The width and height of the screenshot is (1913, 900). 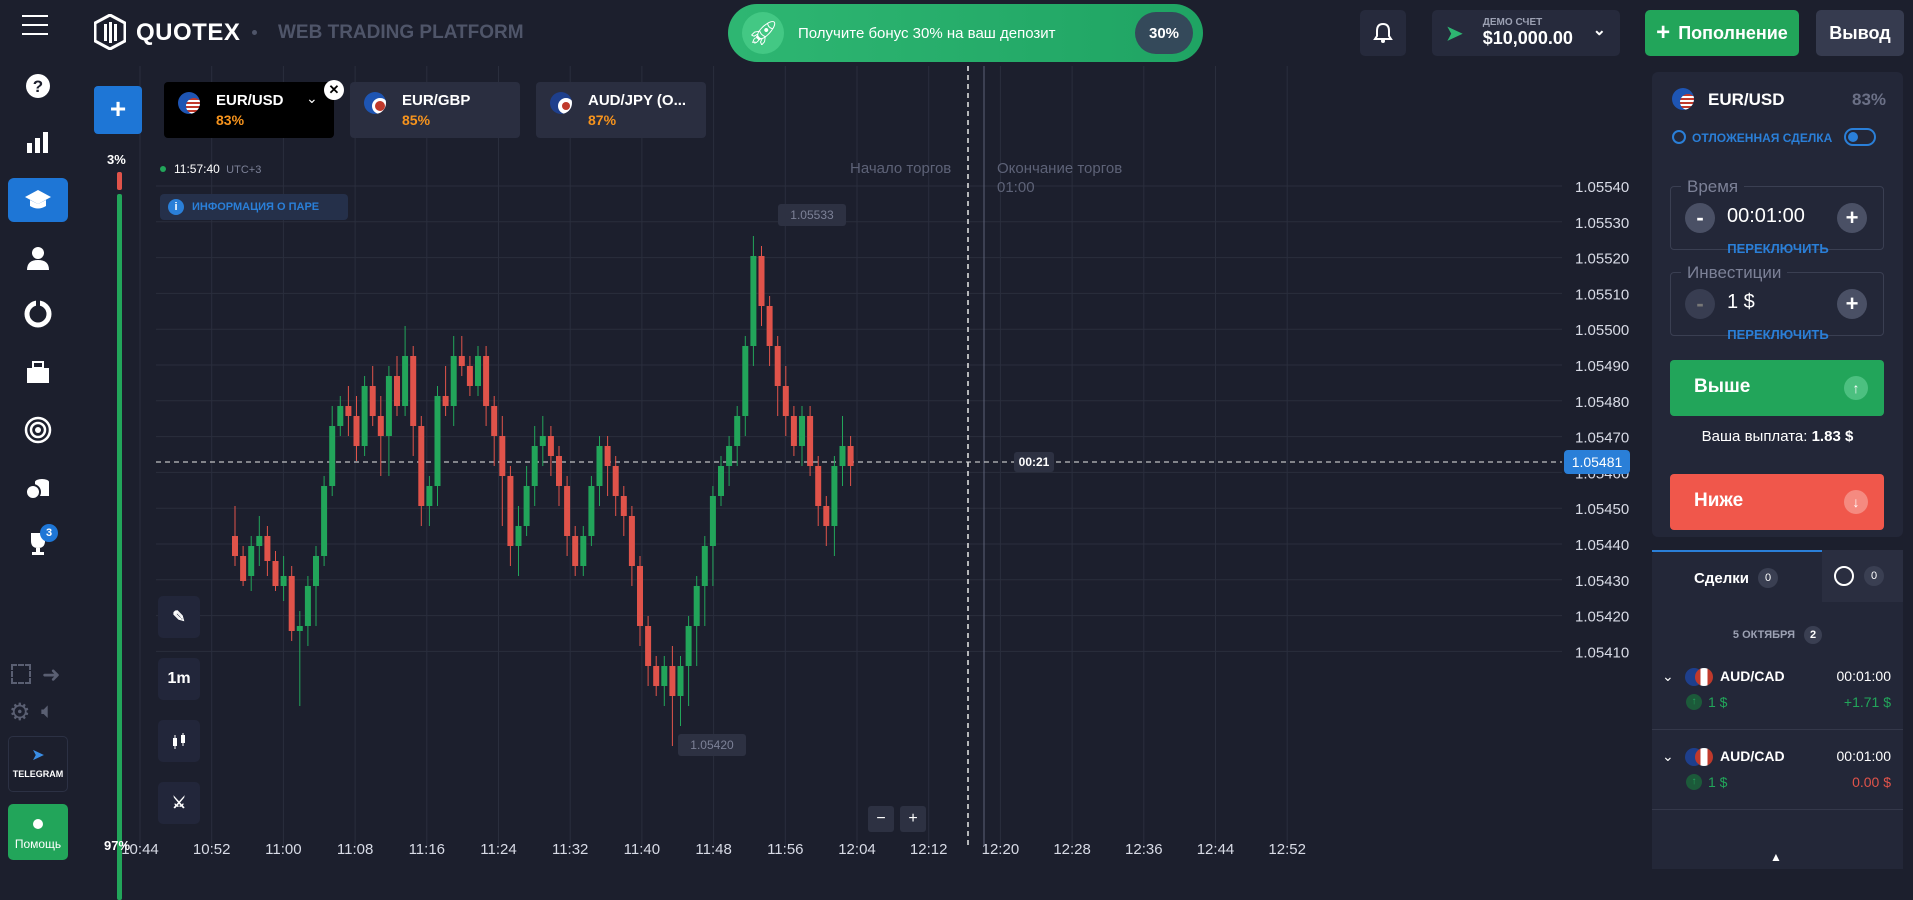 What do you see at coordinates (929, 849) in the screenshot?
I see `x-tick-label: 12:12` at bounding box center [929, 849].